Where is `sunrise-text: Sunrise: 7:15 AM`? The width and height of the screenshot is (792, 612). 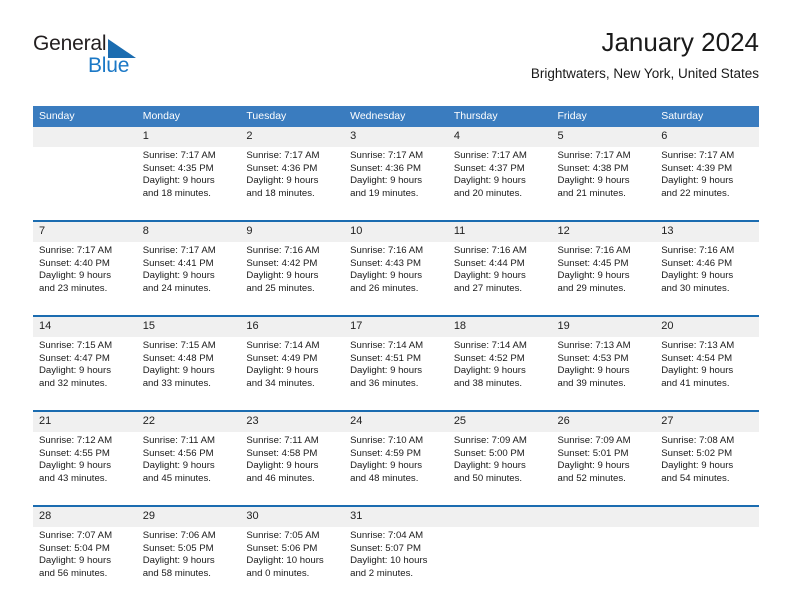 sunrise-text: Sunrise: 7:15 AM is located at coordinates (179, 345).